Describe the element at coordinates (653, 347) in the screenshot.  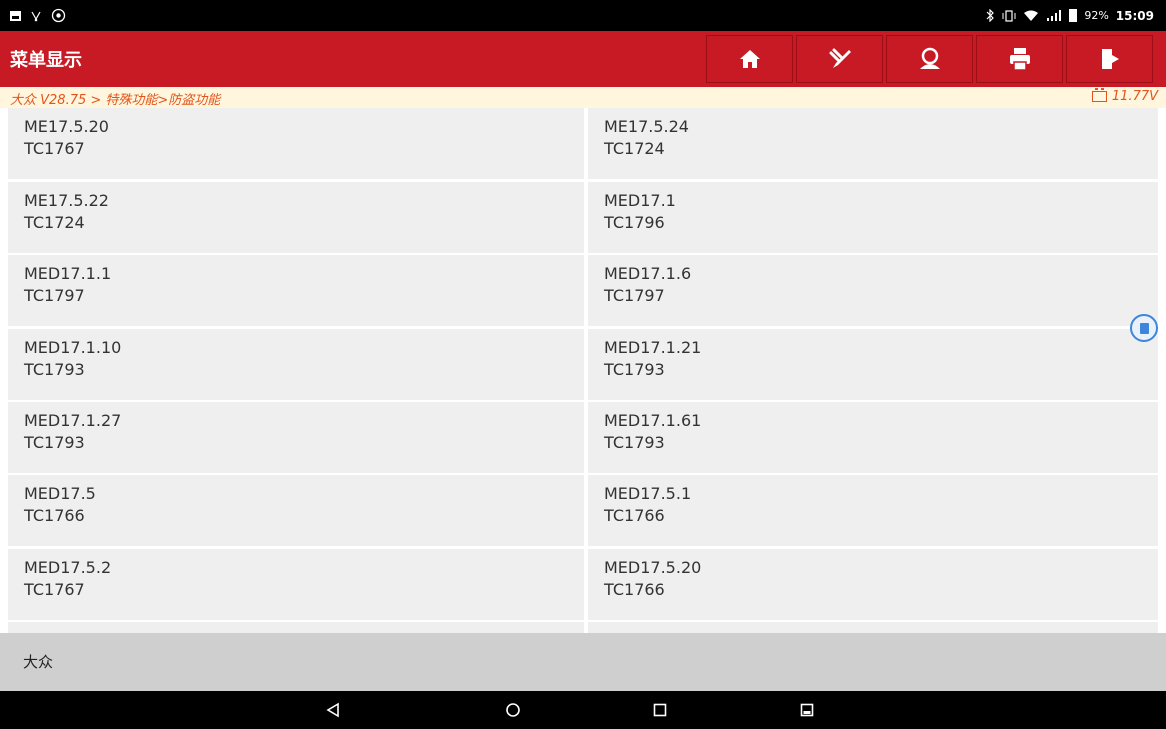
I see `menu-item-title: MED17.1.21` at that location.